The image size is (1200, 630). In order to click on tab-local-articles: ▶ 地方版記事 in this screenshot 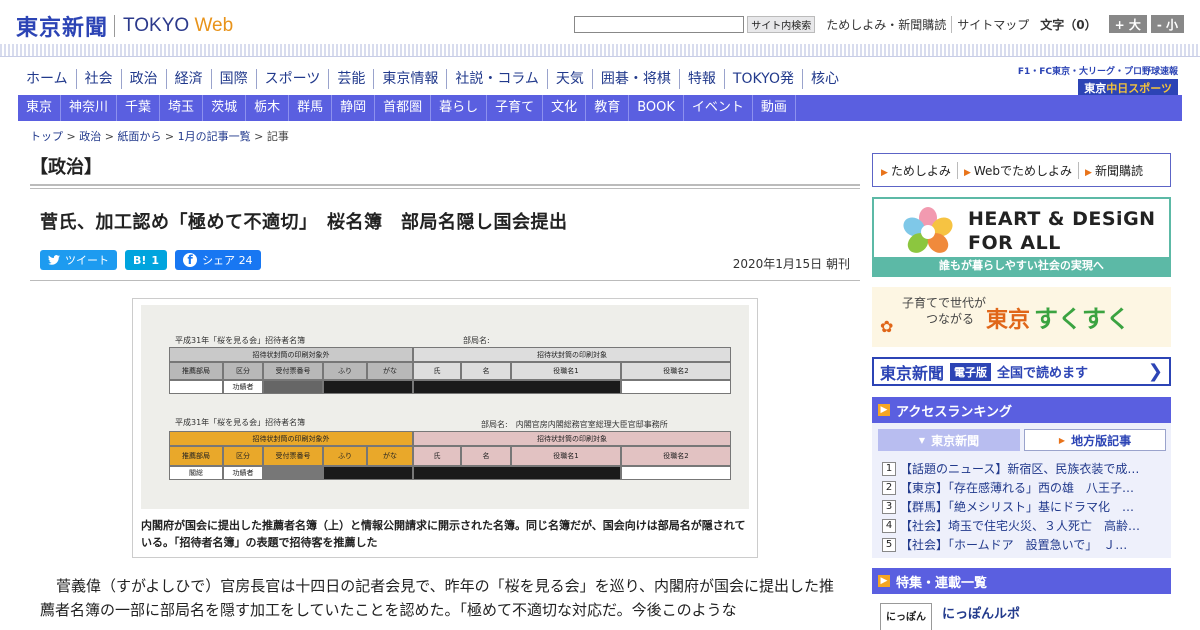, I will do `click(1095, 440)`.